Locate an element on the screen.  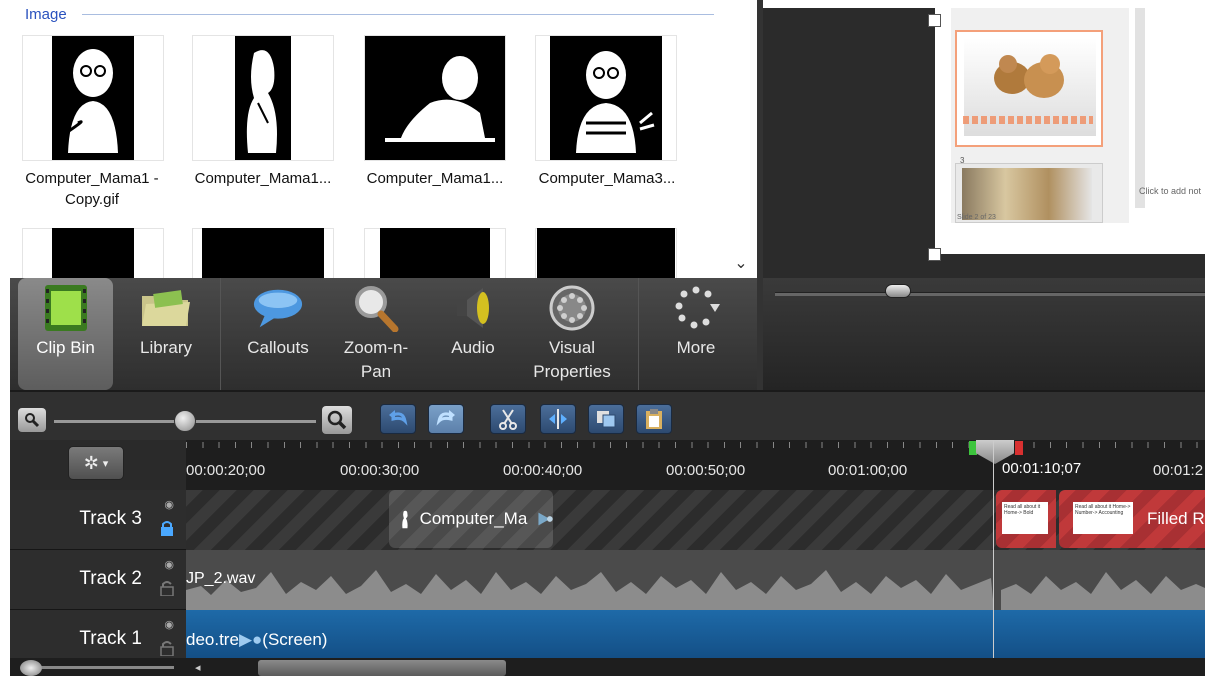
clip-bin-tab: Clip Bin is located at coordinates (65, 334).